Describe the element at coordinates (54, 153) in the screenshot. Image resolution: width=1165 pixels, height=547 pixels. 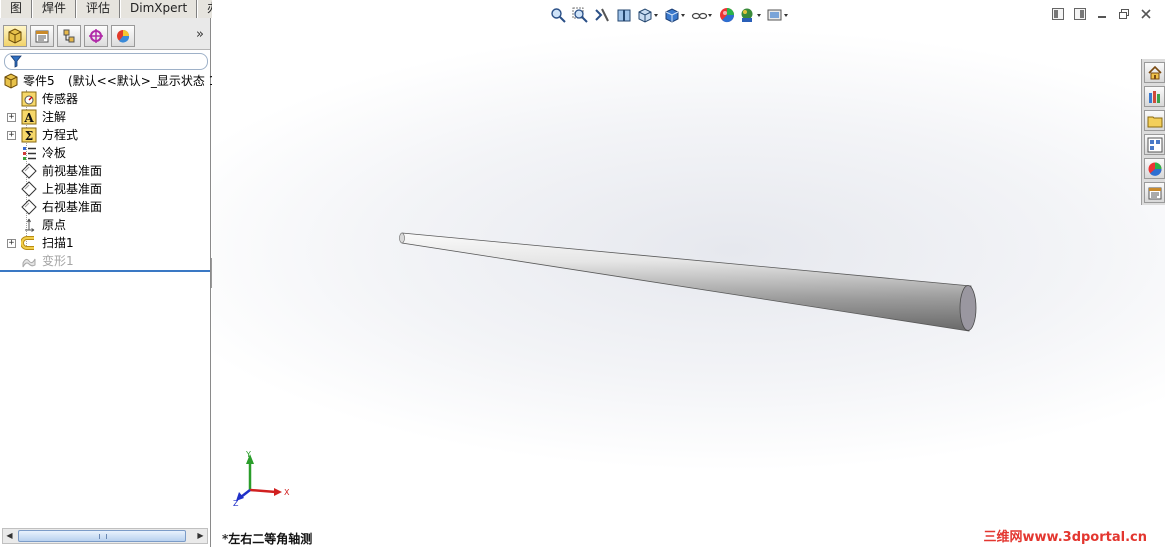
I see `tree-item-label: 冷板` at that location.